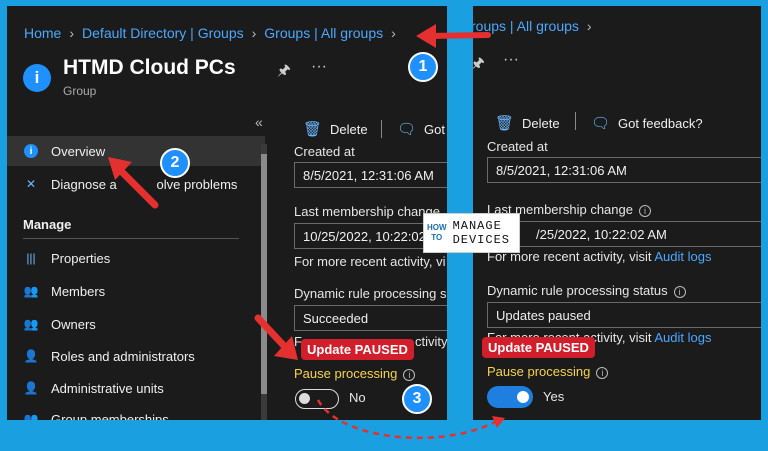  What do you see at coordinates (410, 419) in the screenshot?
I see `dashed-curve-arrow` at bounding box center [410, 419].